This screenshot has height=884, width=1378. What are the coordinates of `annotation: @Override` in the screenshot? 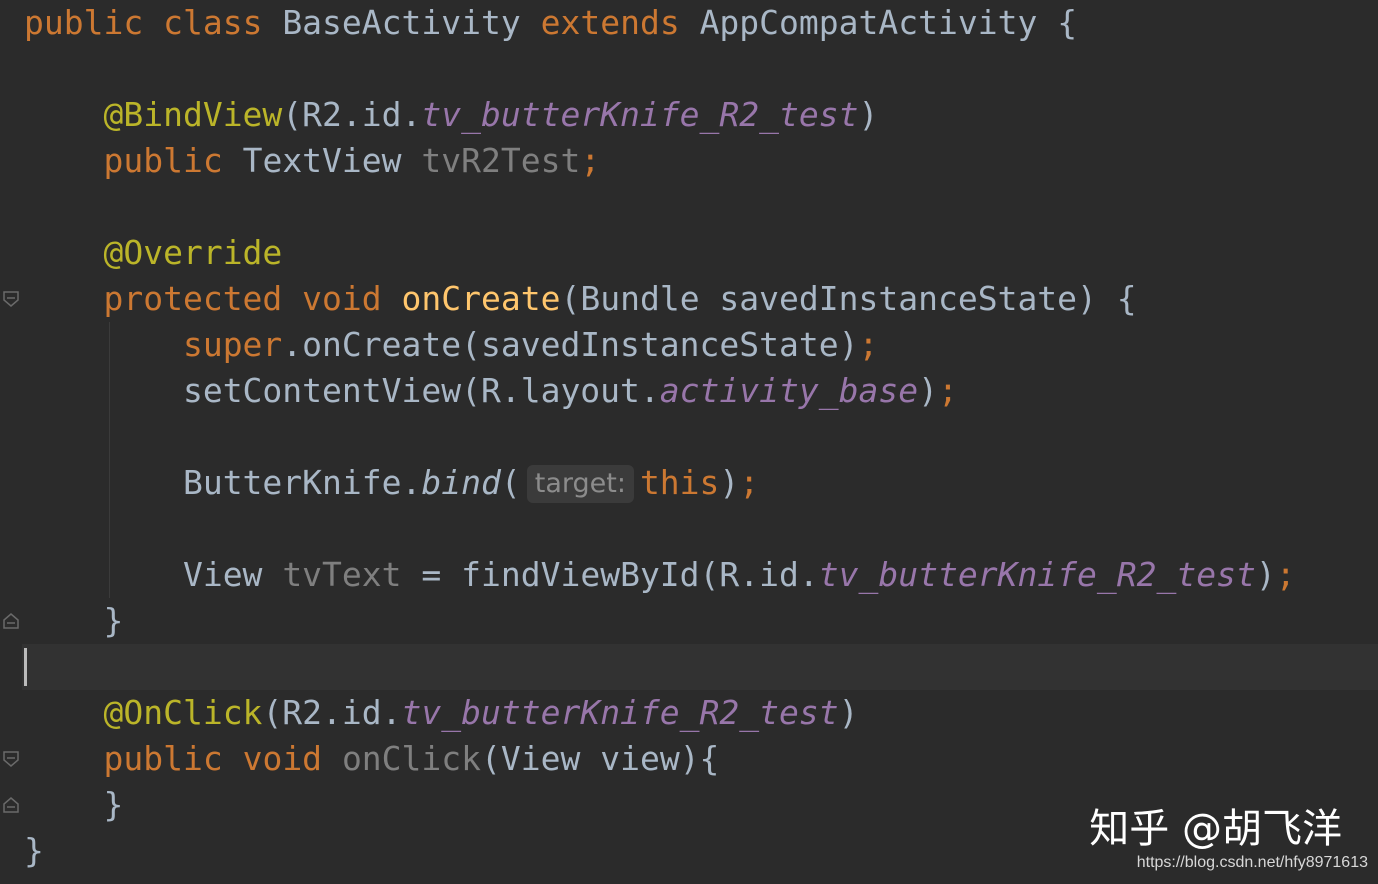 It's located at (193, 252).